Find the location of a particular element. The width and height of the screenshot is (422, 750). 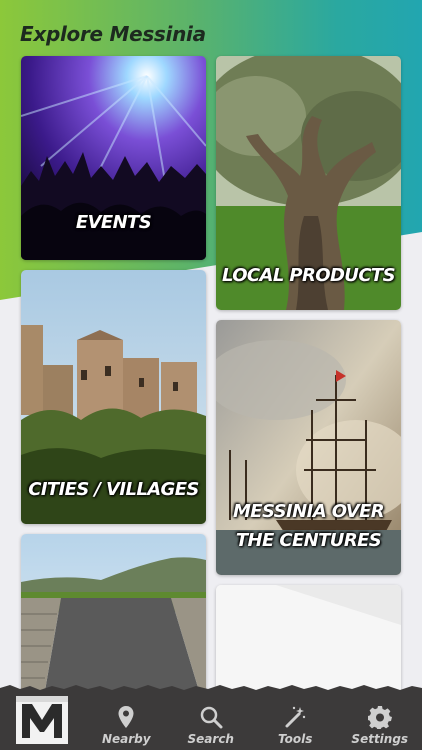

tab-search-label: Search is located at coordinates (210, 739).